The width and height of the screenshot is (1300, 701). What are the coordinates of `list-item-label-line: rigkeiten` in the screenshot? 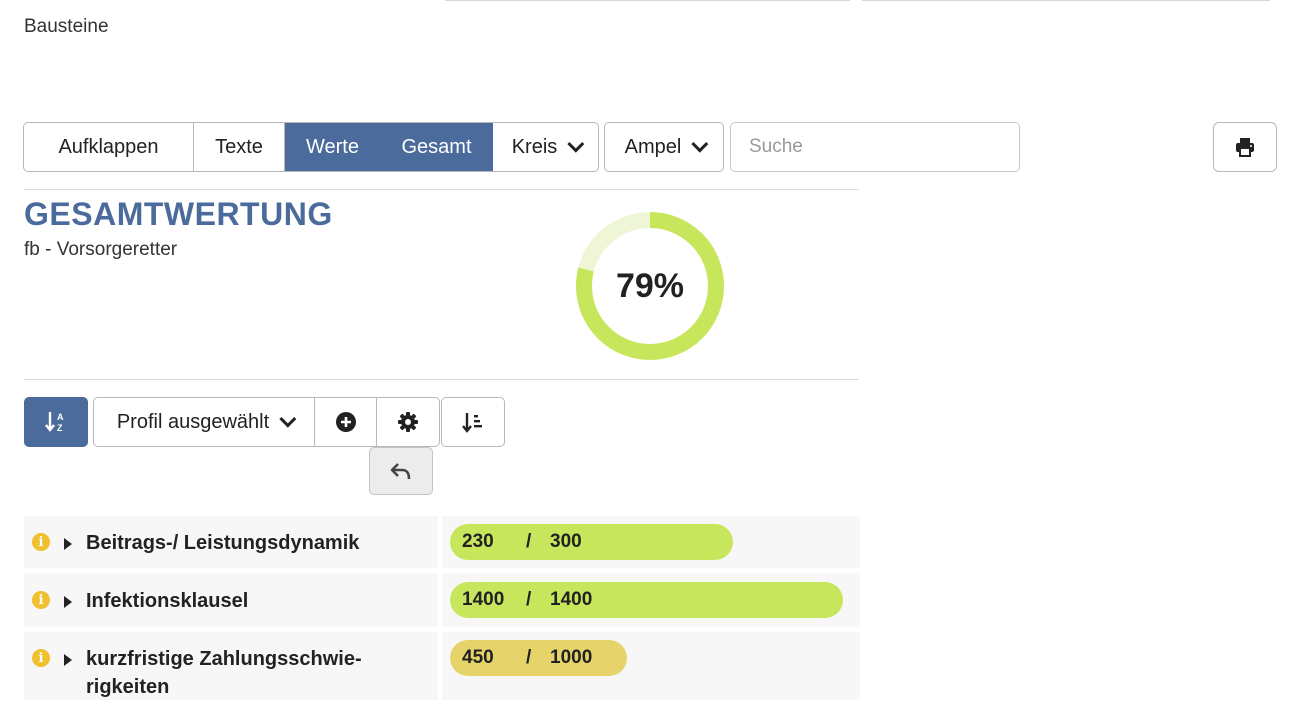 It's located at (128, 687).